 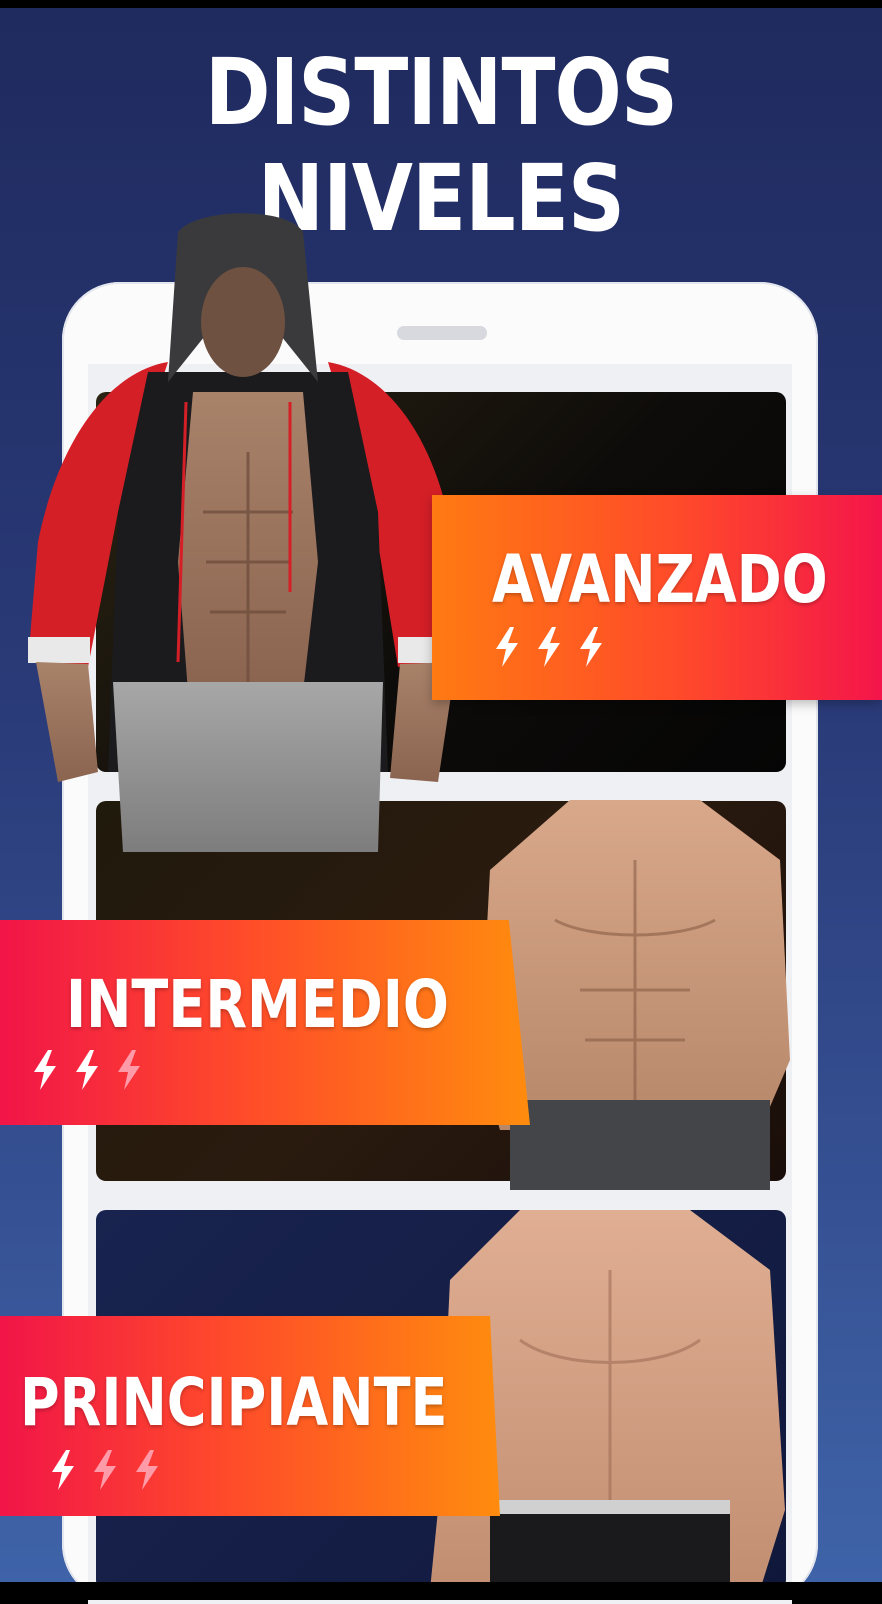 I want to click on level-label-beginner: PRINCIPIANTE, so click(x=234, y=1402).